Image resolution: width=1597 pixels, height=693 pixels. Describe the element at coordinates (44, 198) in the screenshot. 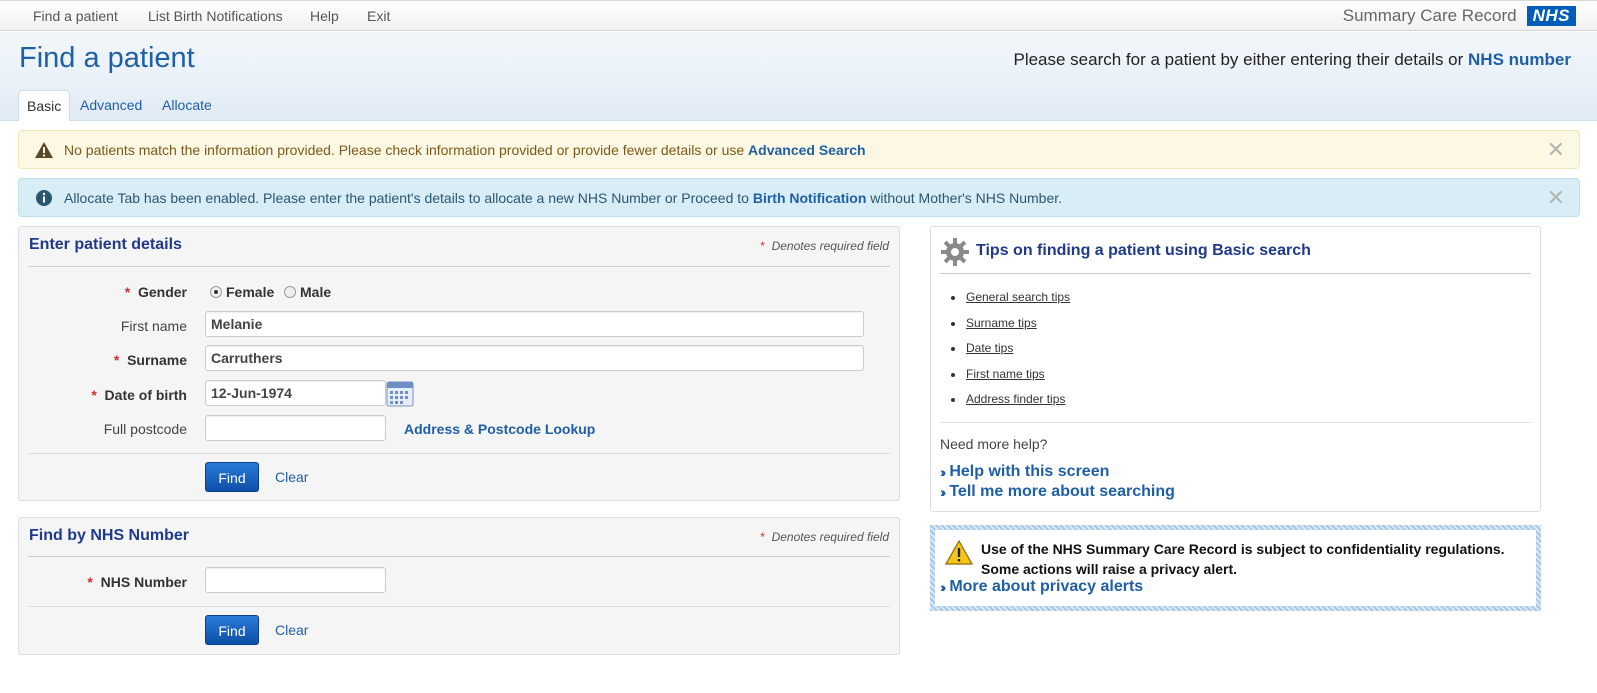

I see `info-icon` at that location.